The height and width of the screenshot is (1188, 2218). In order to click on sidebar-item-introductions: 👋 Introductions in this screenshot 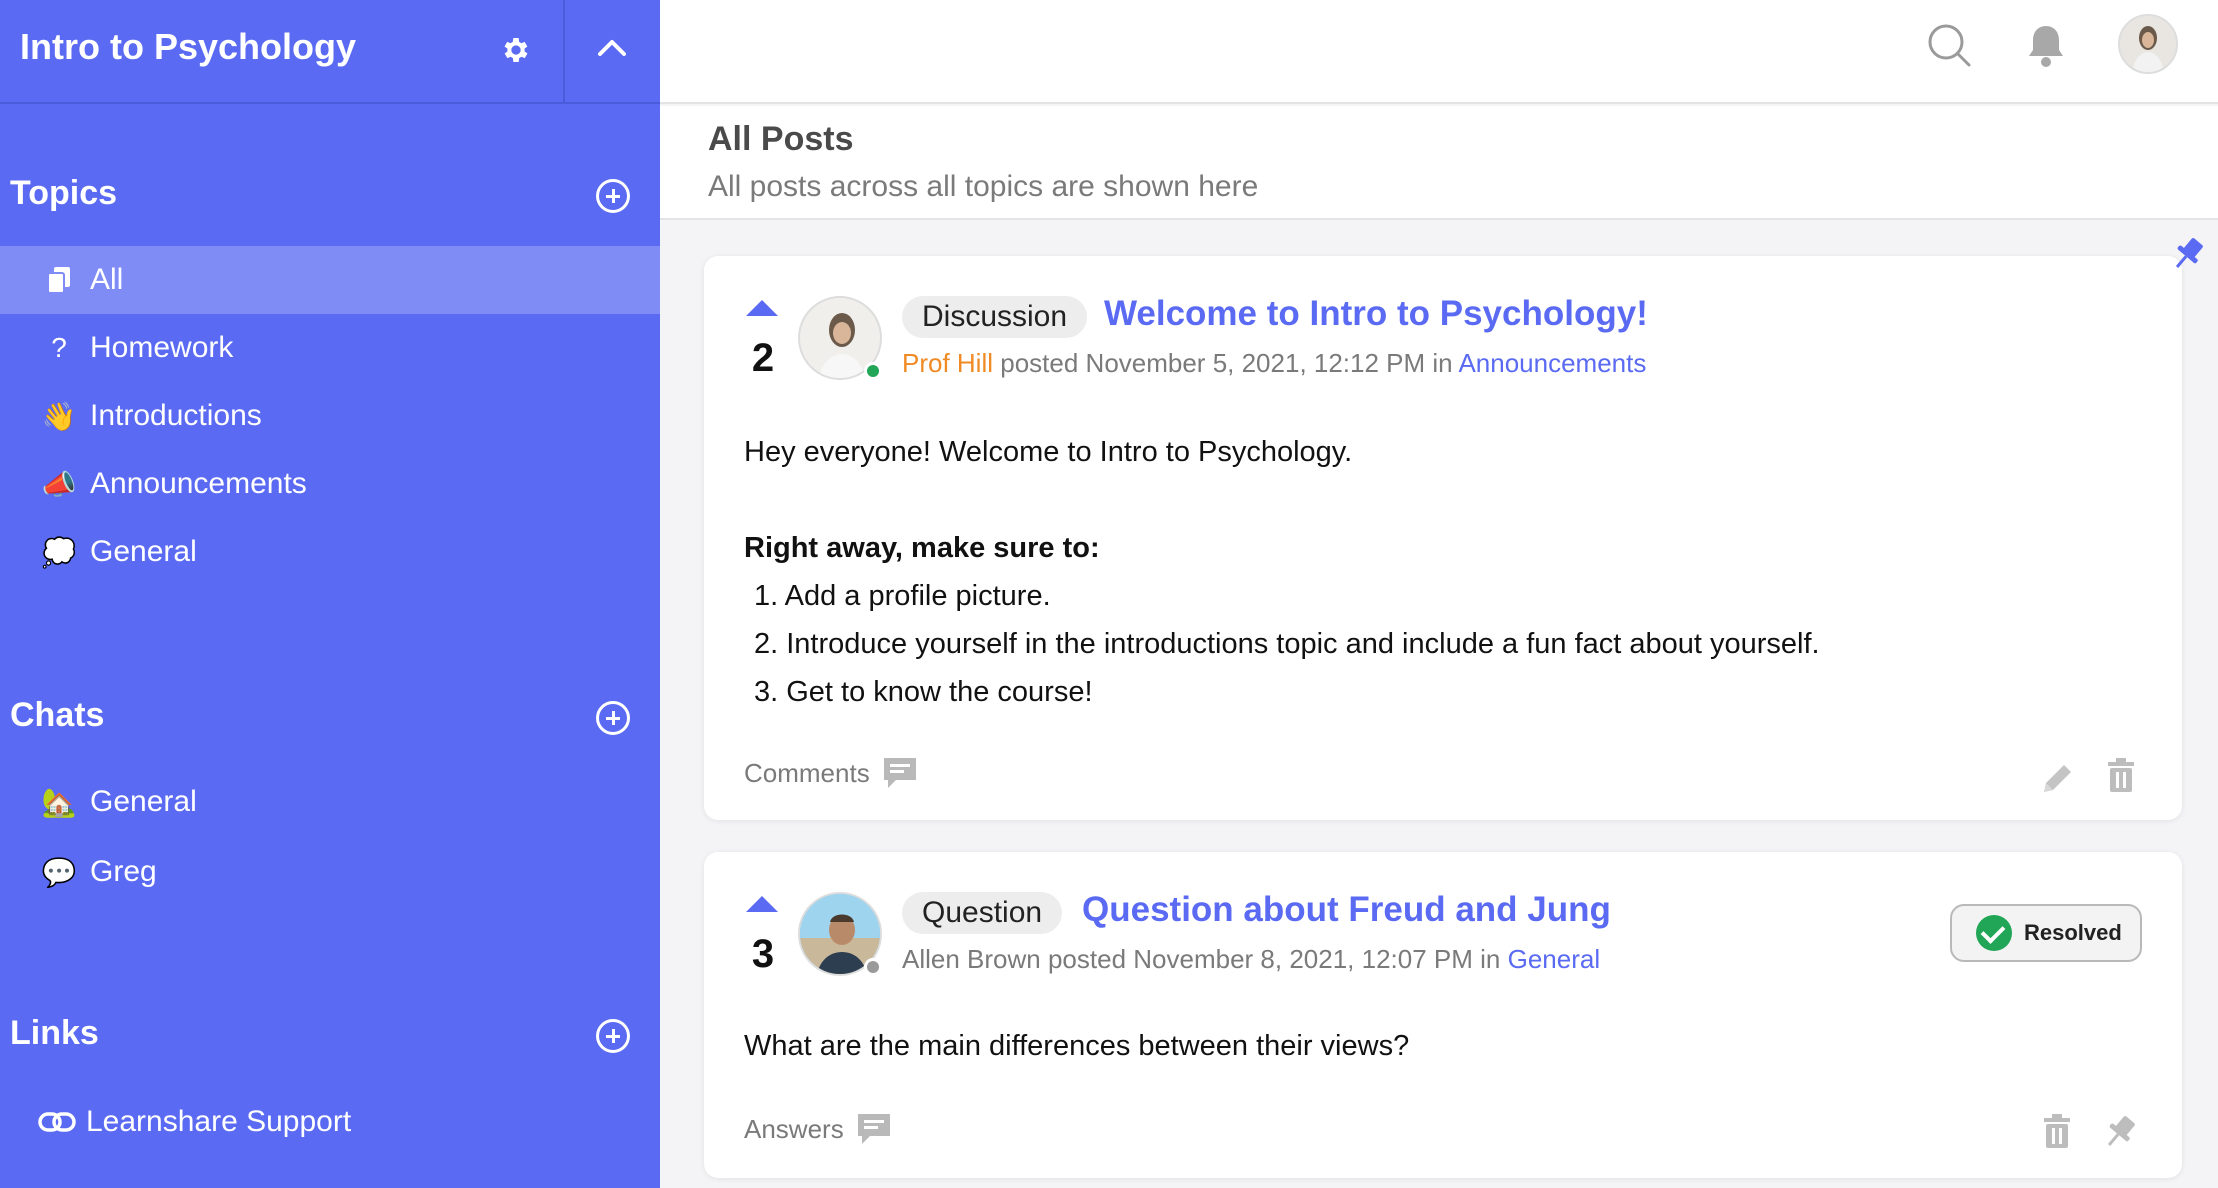, I will do `click(330, 416)`.